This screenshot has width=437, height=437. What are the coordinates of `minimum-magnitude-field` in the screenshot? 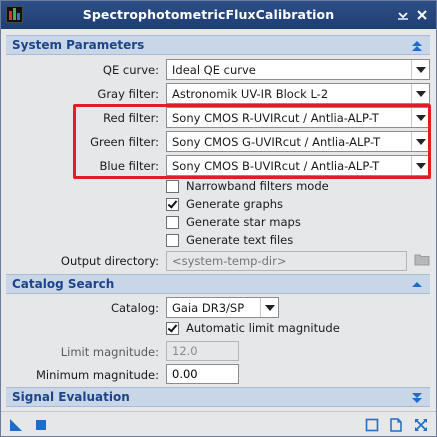 It's located at (202, 374).